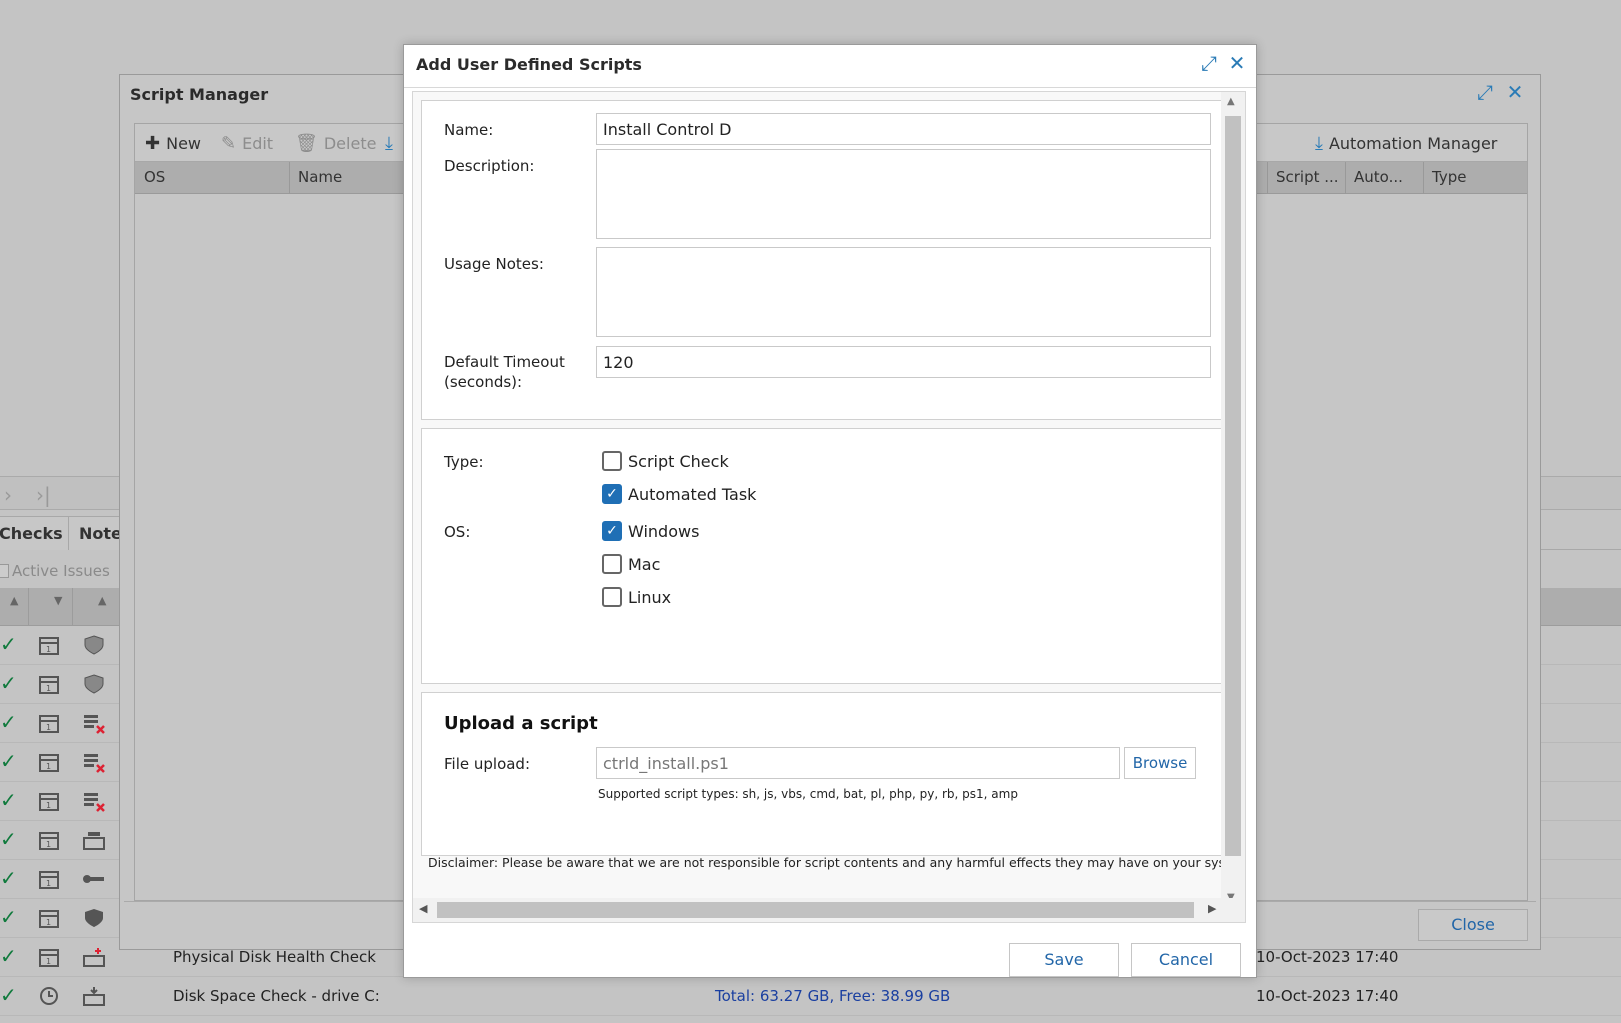 This screenshot has height=1023, width=1621. Describe the element at coordinates (61, 571) in the screenshot. I see `active-issues-label: Active Issues` at that location.